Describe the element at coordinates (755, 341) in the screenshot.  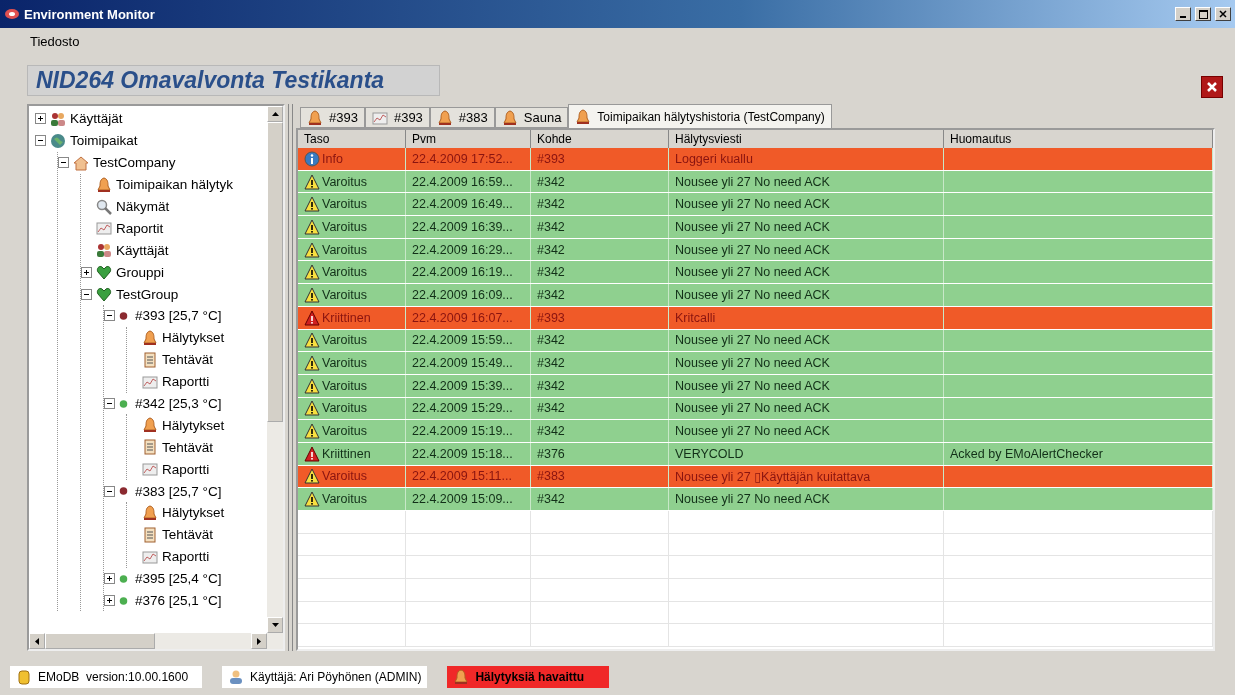
I see `table-row: Varoitus 22.4.2009 15:59... #342 Nousee yli 27 No need ACK` at that location.